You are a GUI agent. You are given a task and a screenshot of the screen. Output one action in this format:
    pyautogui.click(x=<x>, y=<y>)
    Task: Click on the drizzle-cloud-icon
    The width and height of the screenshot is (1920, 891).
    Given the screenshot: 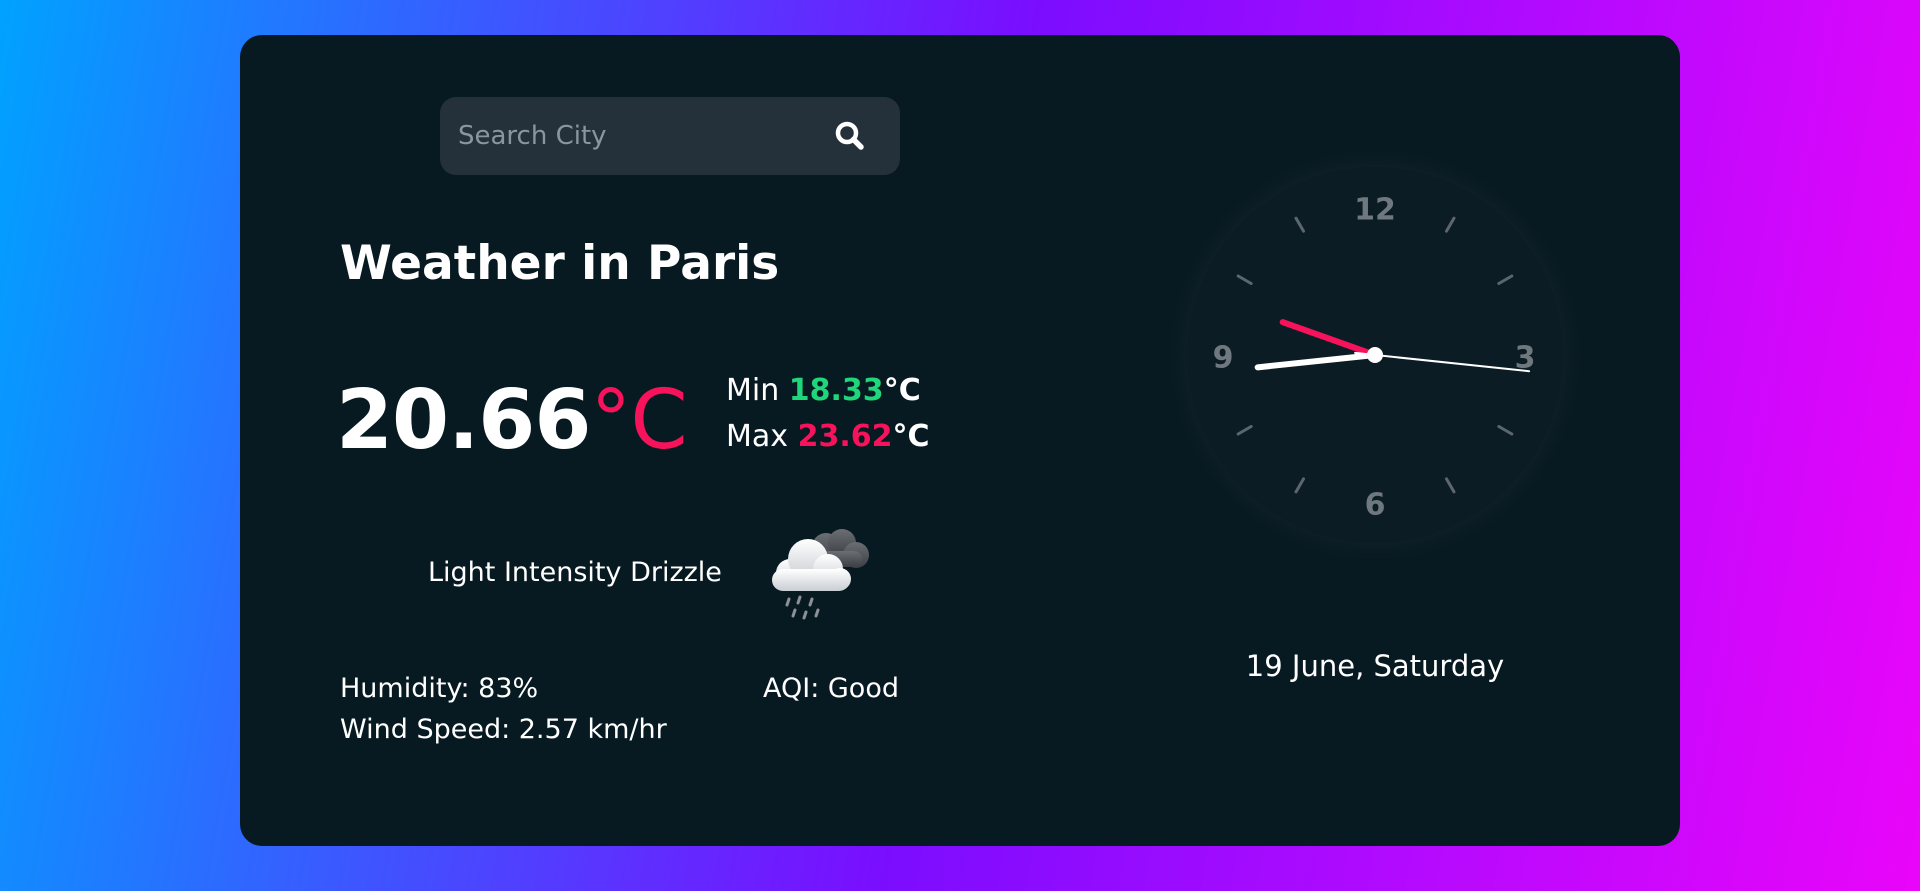 What is the action you would take?
    pyautogui.click(x=818, y=577)
    